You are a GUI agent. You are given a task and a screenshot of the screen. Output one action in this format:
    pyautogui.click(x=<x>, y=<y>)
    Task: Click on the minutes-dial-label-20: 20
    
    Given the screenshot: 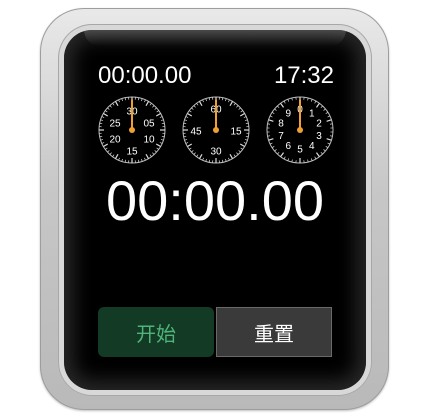 What is the action you would take?
    pyautogui.click(x=115, y=140)
    